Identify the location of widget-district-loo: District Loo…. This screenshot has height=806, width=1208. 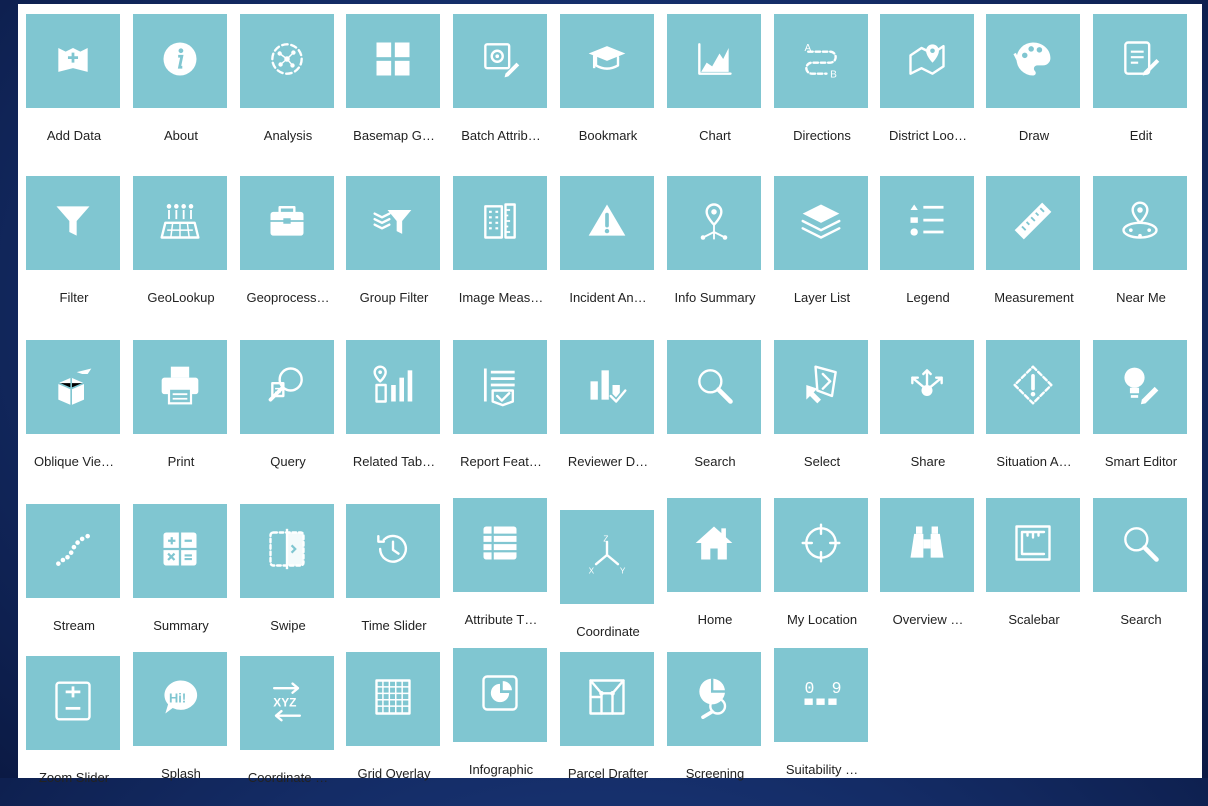
(928, 89).